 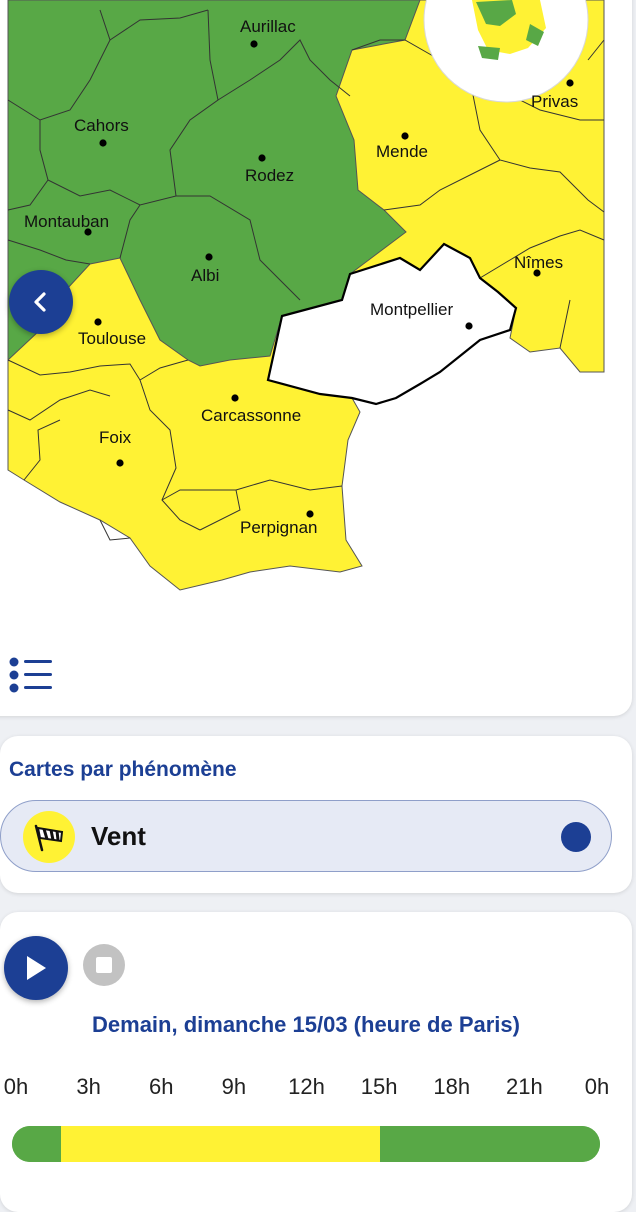 What do you see at coordinates (254, 44) in the screenshot?
I see `city-dot-aurillac` at bounding box center [254, 44].